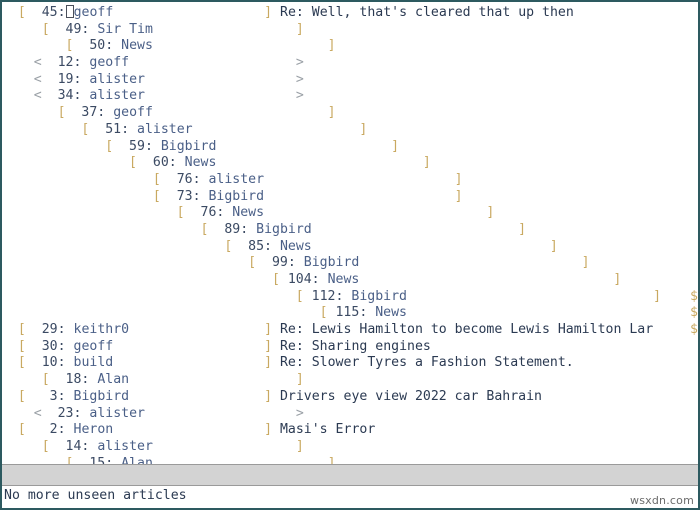  Describe the element at coordinates (355, 346) in the screenshot. I see `subject-text: Re: Sharing engines` at that location.